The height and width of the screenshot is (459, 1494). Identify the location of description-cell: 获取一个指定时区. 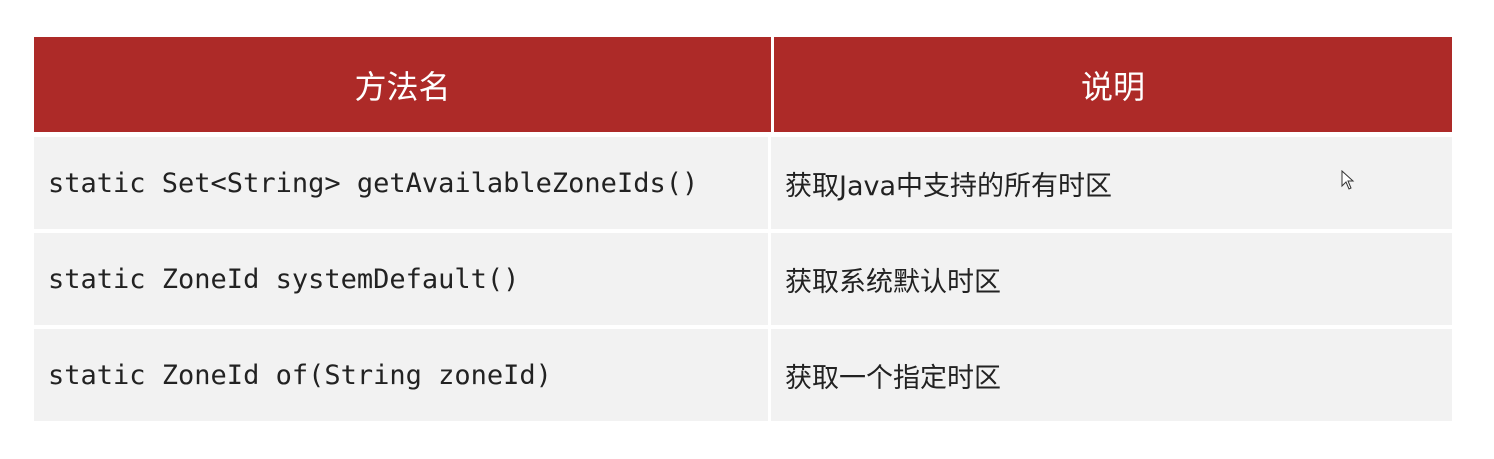
(893, 378).